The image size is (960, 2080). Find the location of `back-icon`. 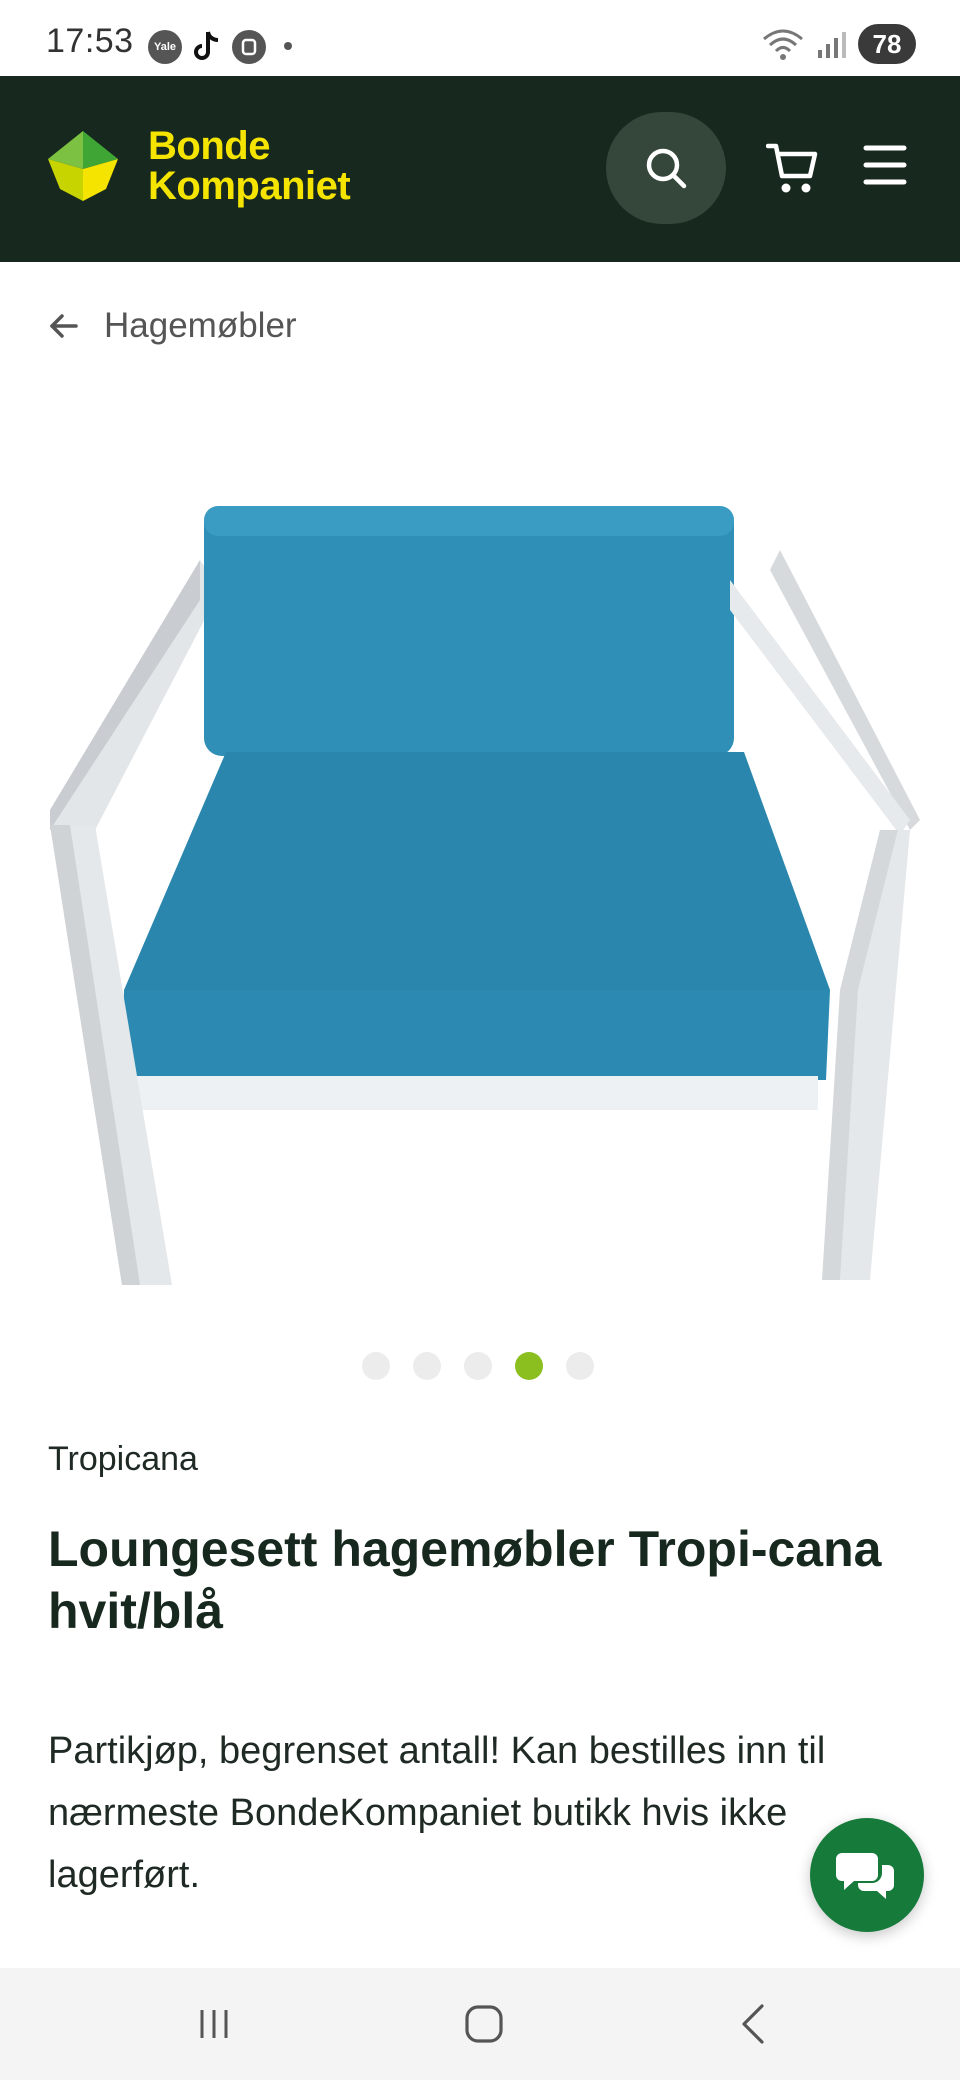

back-icon is located at coordinates (753, 2024).